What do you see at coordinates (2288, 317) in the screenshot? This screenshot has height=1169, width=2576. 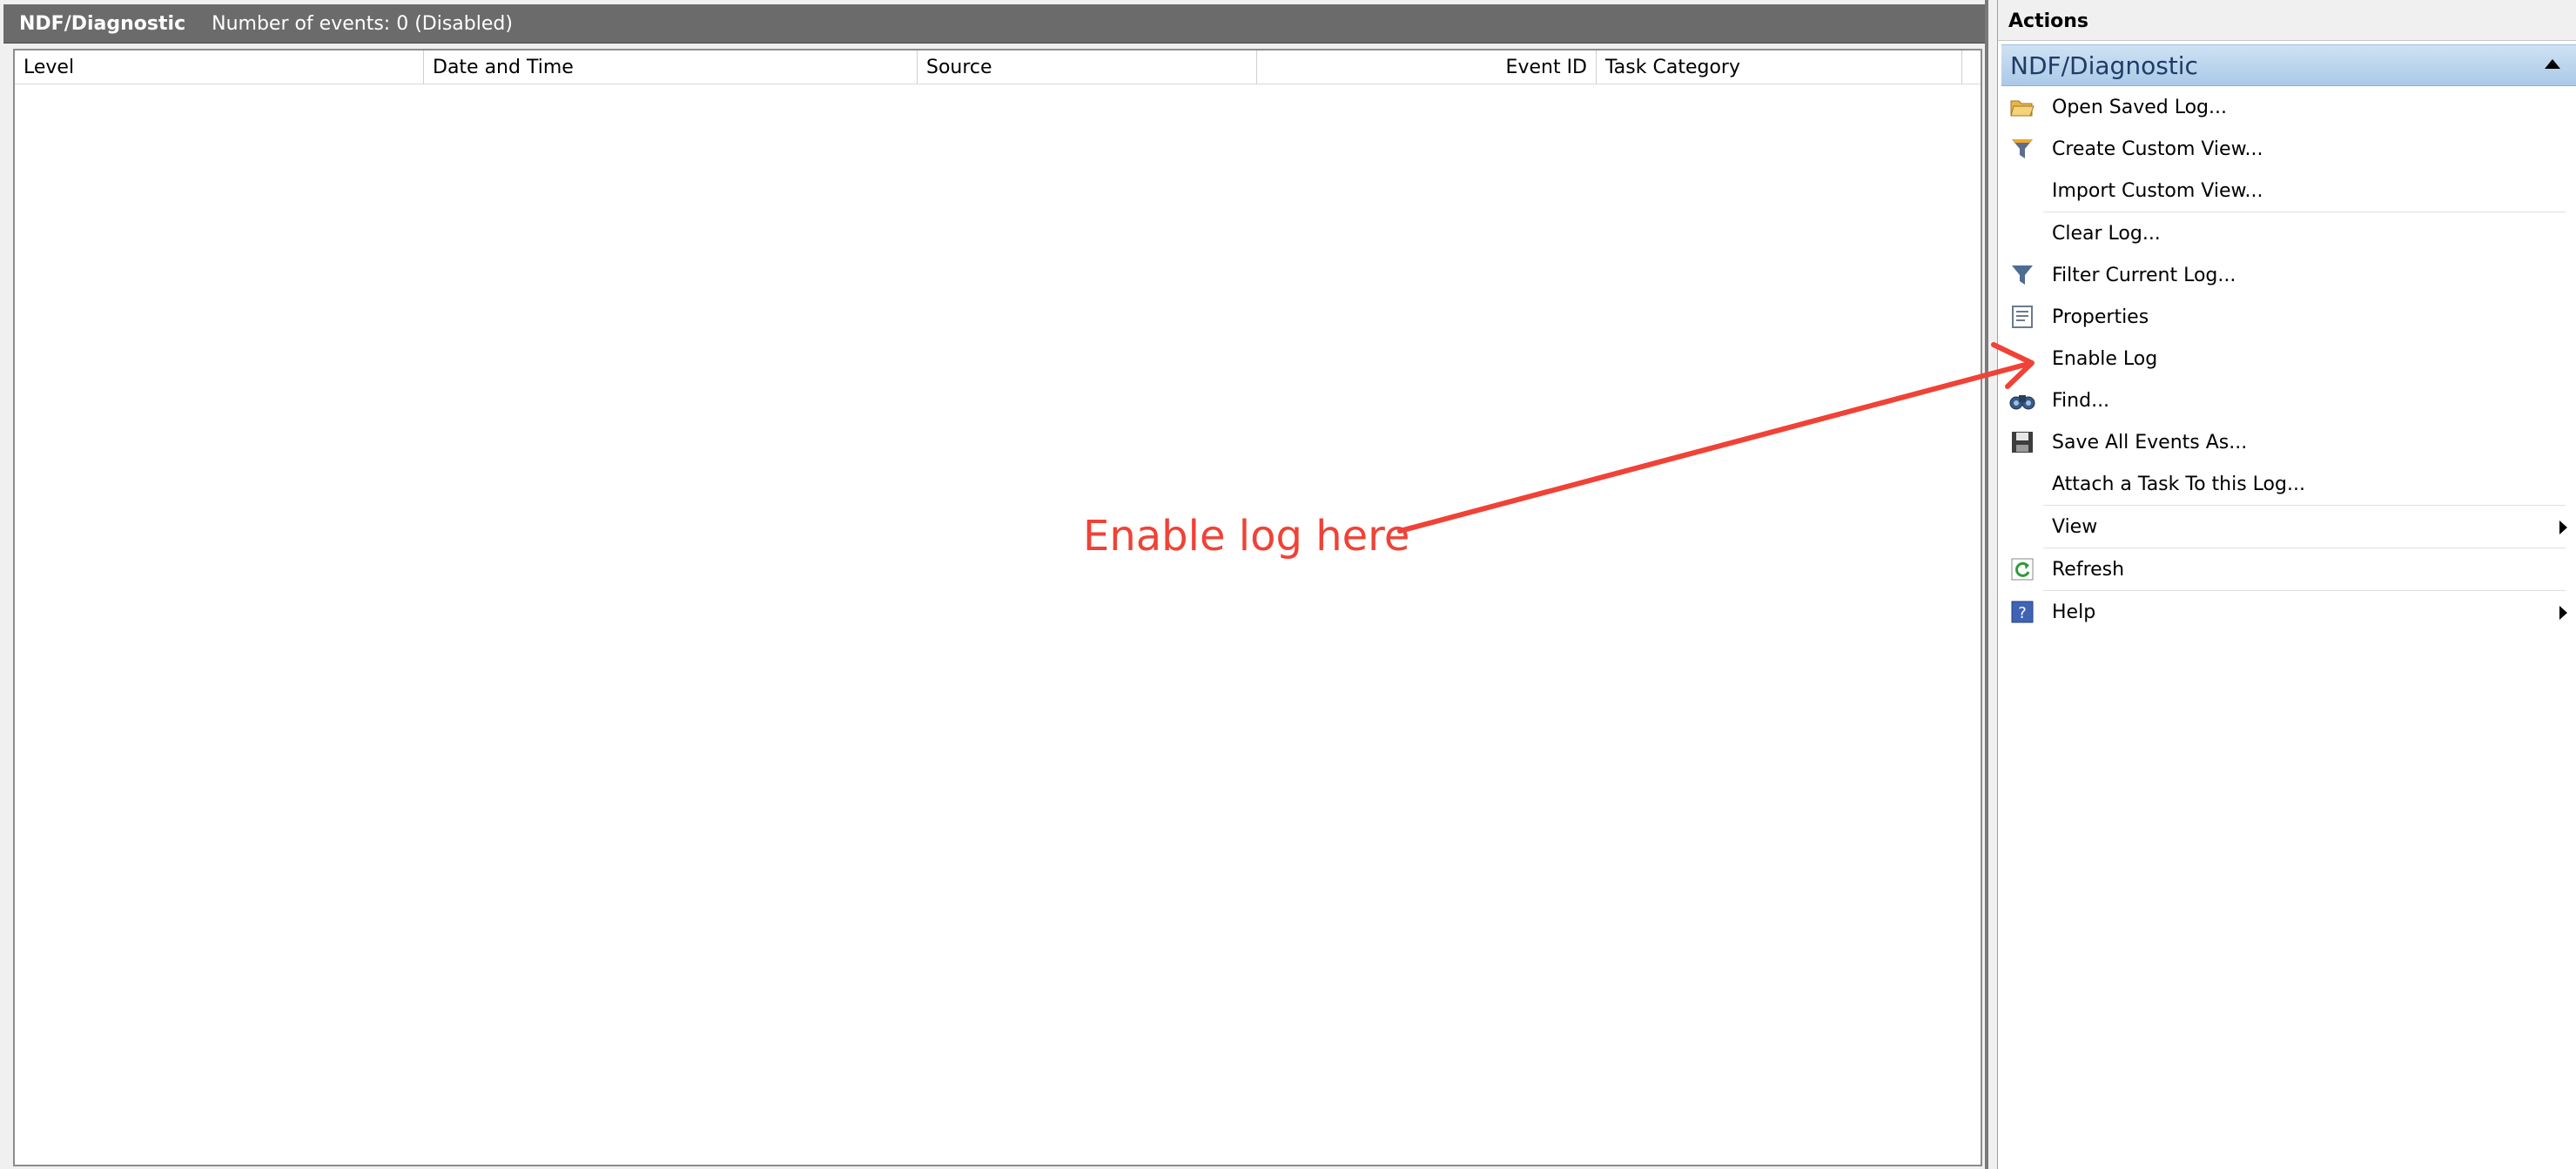 I see `action-properties: Properties` at bounding box center [2288, 317].